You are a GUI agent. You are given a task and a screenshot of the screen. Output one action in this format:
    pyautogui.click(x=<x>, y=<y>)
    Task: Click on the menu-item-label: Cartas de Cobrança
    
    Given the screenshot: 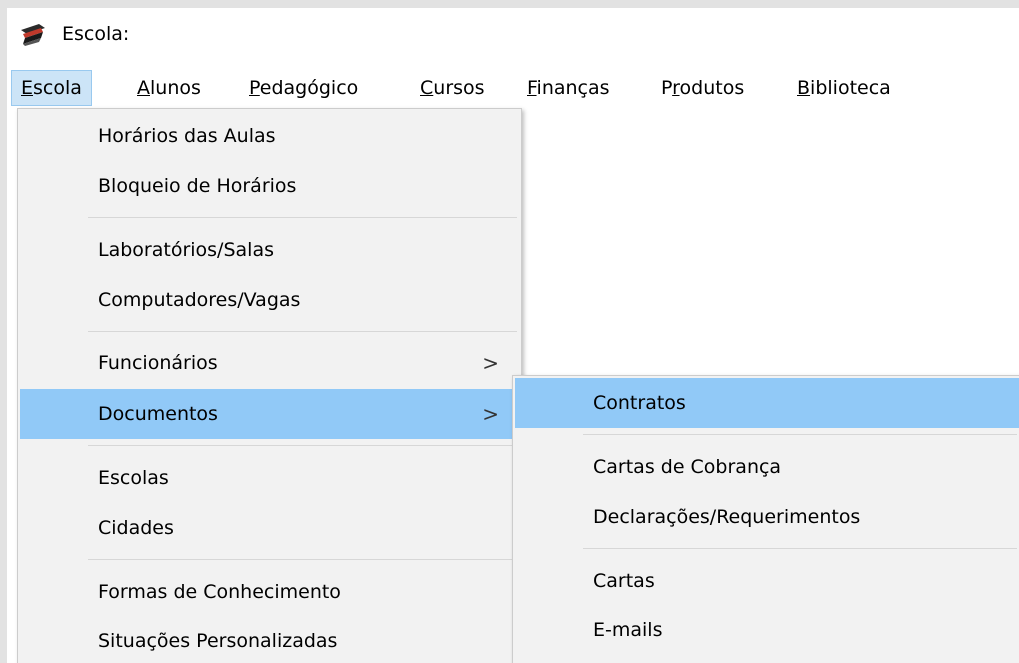 What is the action you would take?
    pyautogui.click(x=687, y=467)
    